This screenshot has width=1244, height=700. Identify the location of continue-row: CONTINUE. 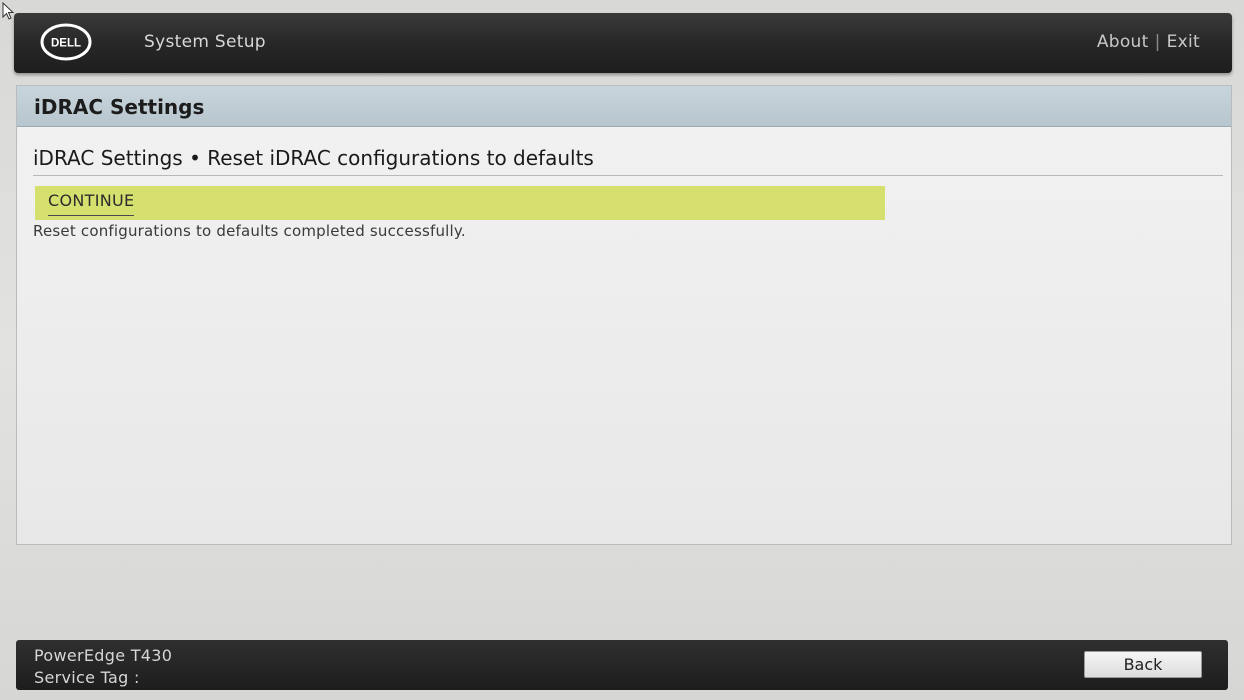
(460, 203).